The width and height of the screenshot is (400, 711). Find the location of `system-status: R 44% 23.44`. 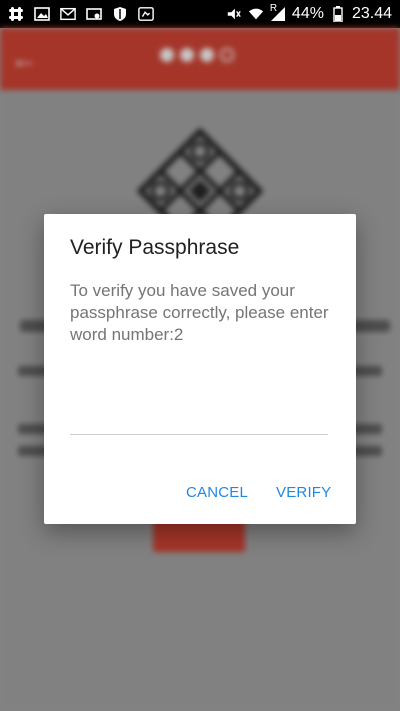

system-status: R 44% 23.44 is located at coordinates (313, 13).